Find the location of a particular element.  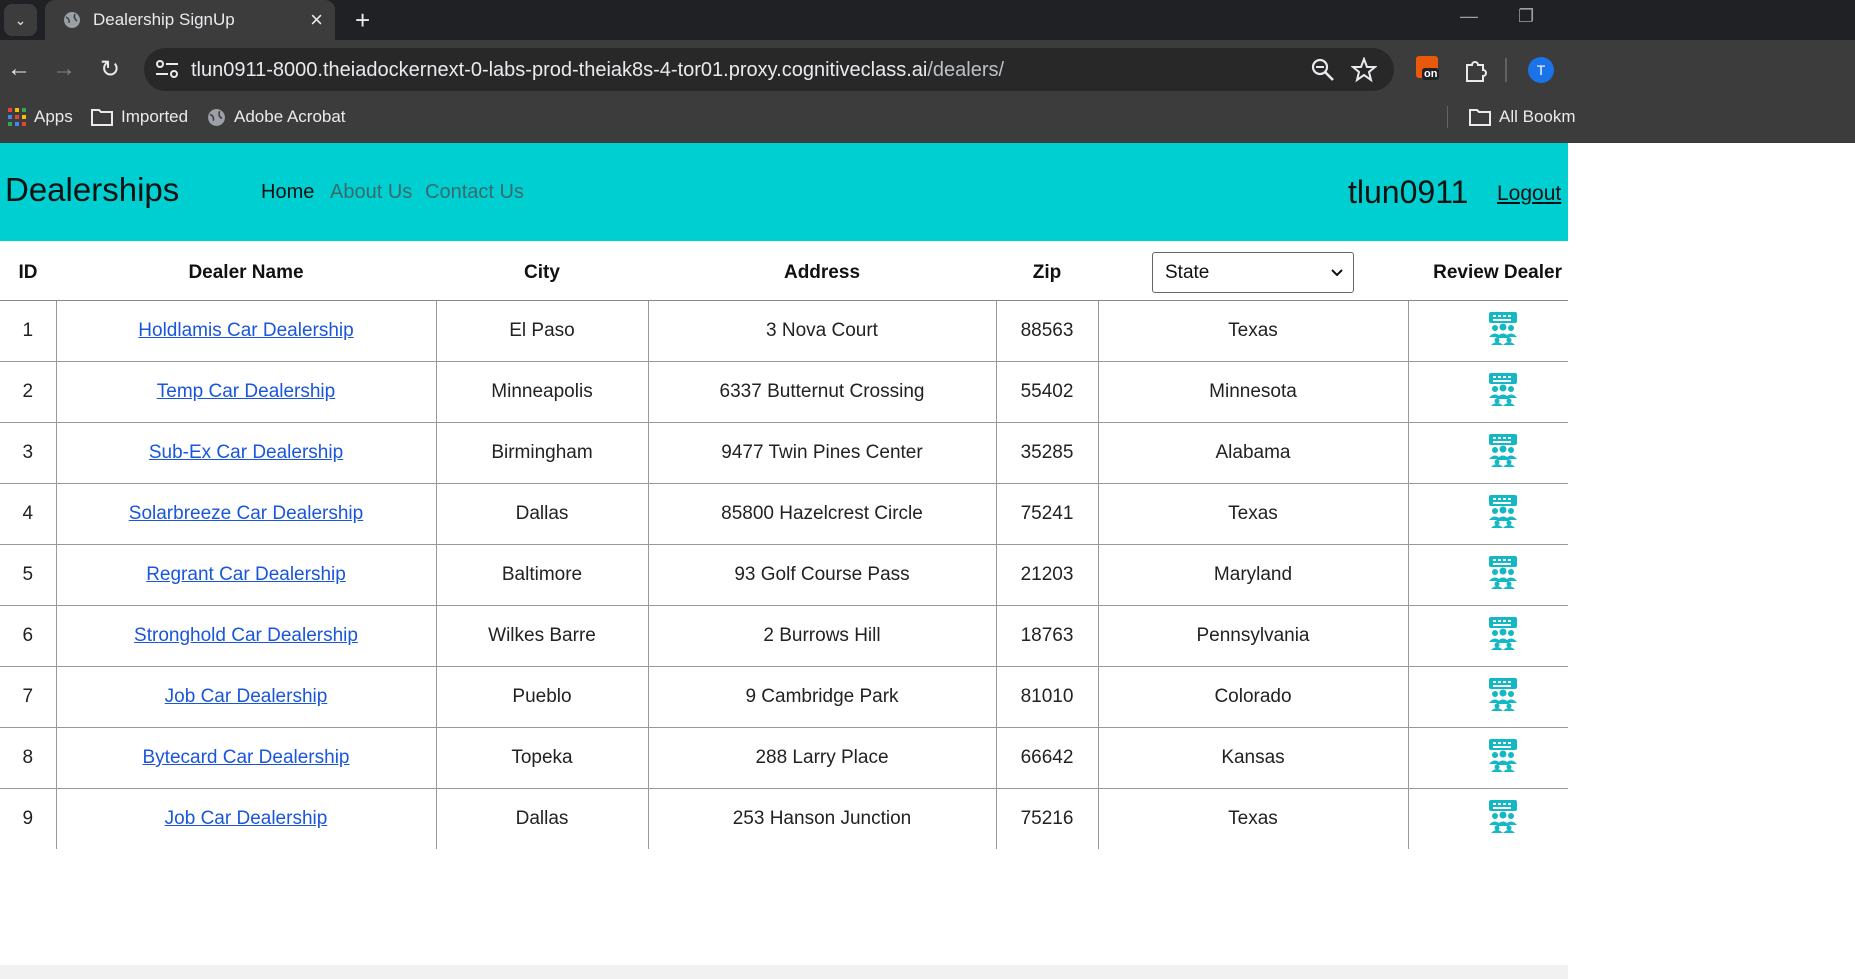

extension-badge: on is located at coordinates (1431, 74).